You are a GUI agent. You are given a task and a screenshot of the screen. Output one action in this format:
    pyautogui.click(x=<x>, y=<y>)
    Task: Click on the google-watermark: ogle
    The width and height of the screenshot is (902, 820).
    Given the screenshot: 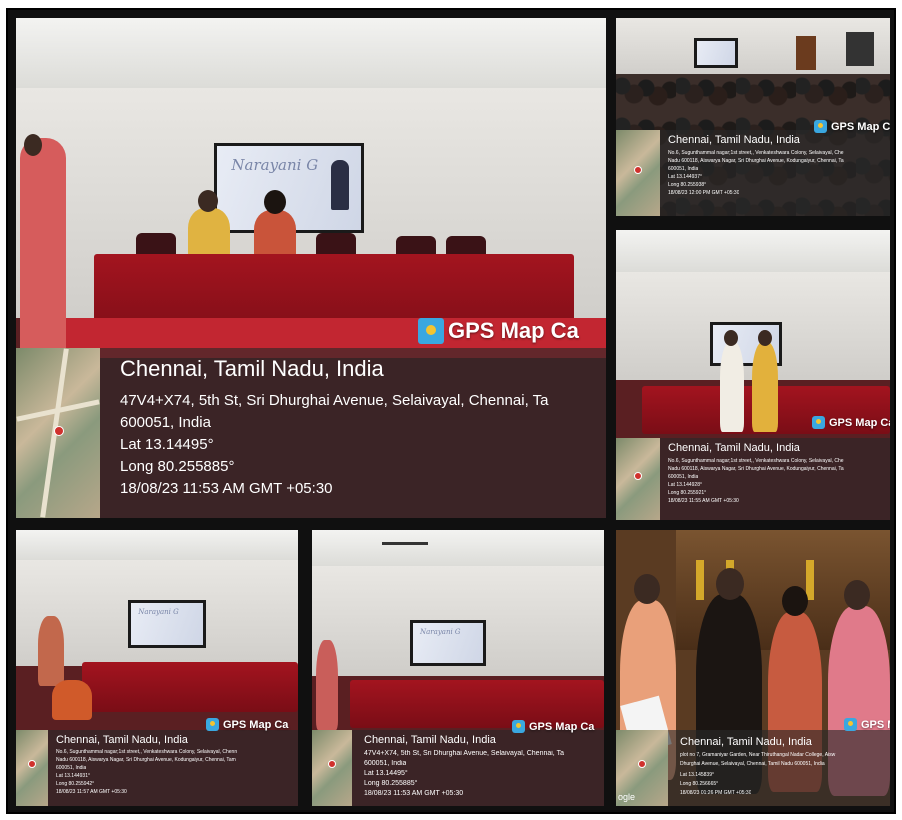 What is the action you would take?
    pyautogui.click(x=627, y=797)
    